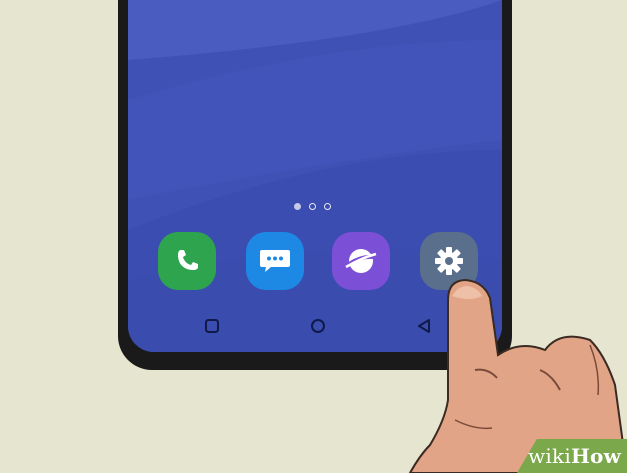 The height and width of the screenshot is (473, 627). What do you see at coordinates (319, 206) in the screenshot?
I see `page-indicator` at bounding box center [319, 206].